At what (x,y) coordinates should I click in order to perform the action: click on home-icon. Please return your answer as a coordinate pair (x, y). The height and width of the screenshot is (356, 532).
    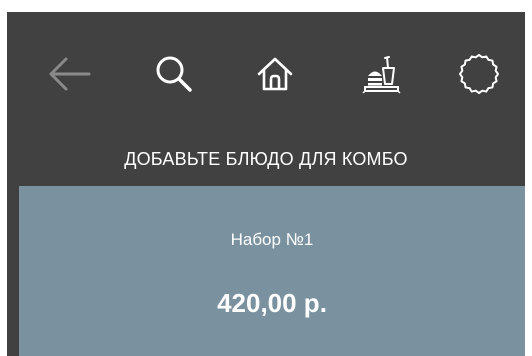
    Looking at the image, I should click on (275, 74).